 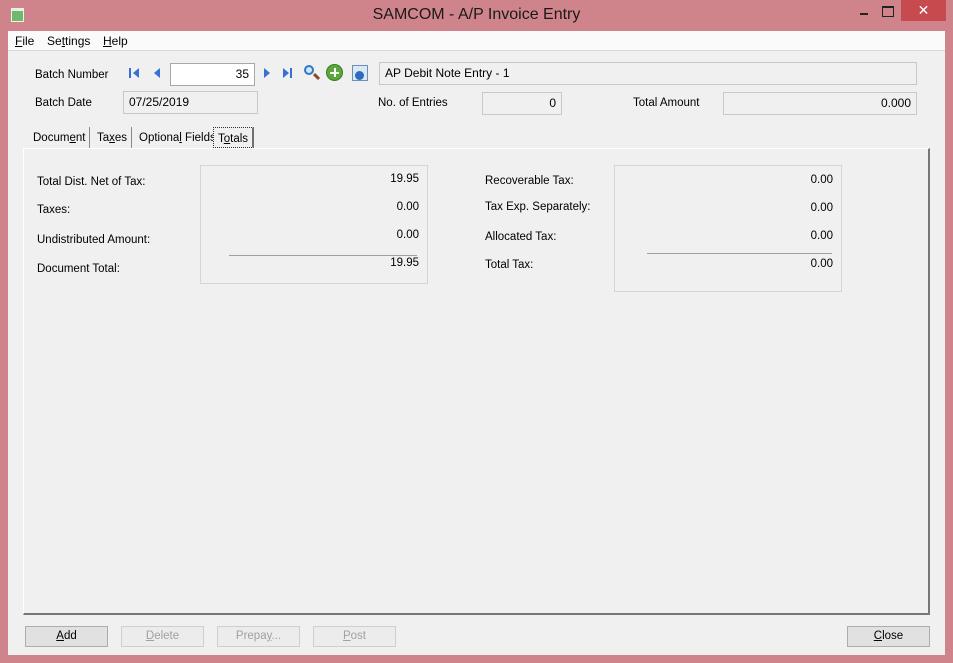 What do you see at coordinates (198, 138) in the screenshot?
I see `tab-optional-fields-text-rest: Fields` at bounding box center [198, 138].